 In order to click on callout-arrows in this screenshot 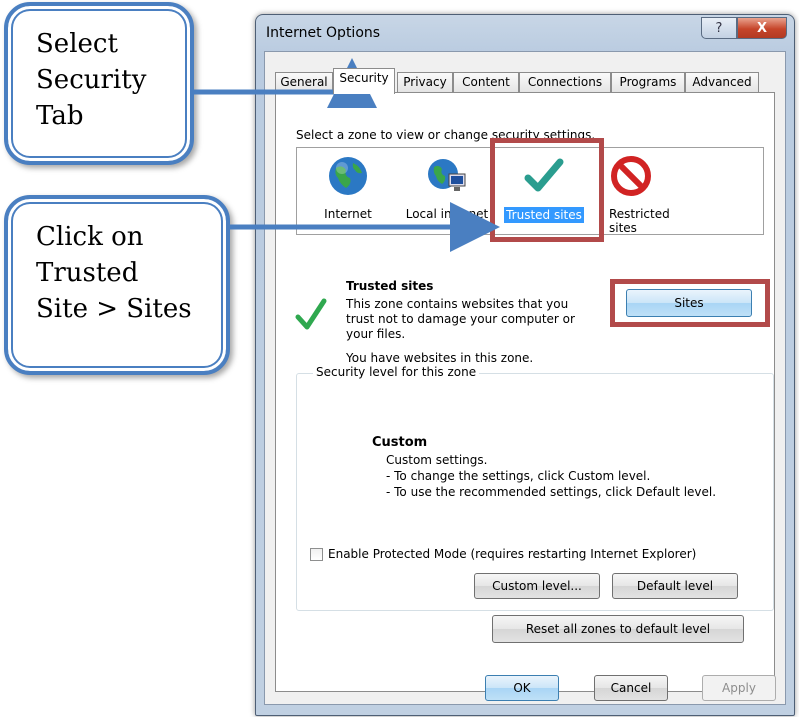, I will do `click(345, 155)`.